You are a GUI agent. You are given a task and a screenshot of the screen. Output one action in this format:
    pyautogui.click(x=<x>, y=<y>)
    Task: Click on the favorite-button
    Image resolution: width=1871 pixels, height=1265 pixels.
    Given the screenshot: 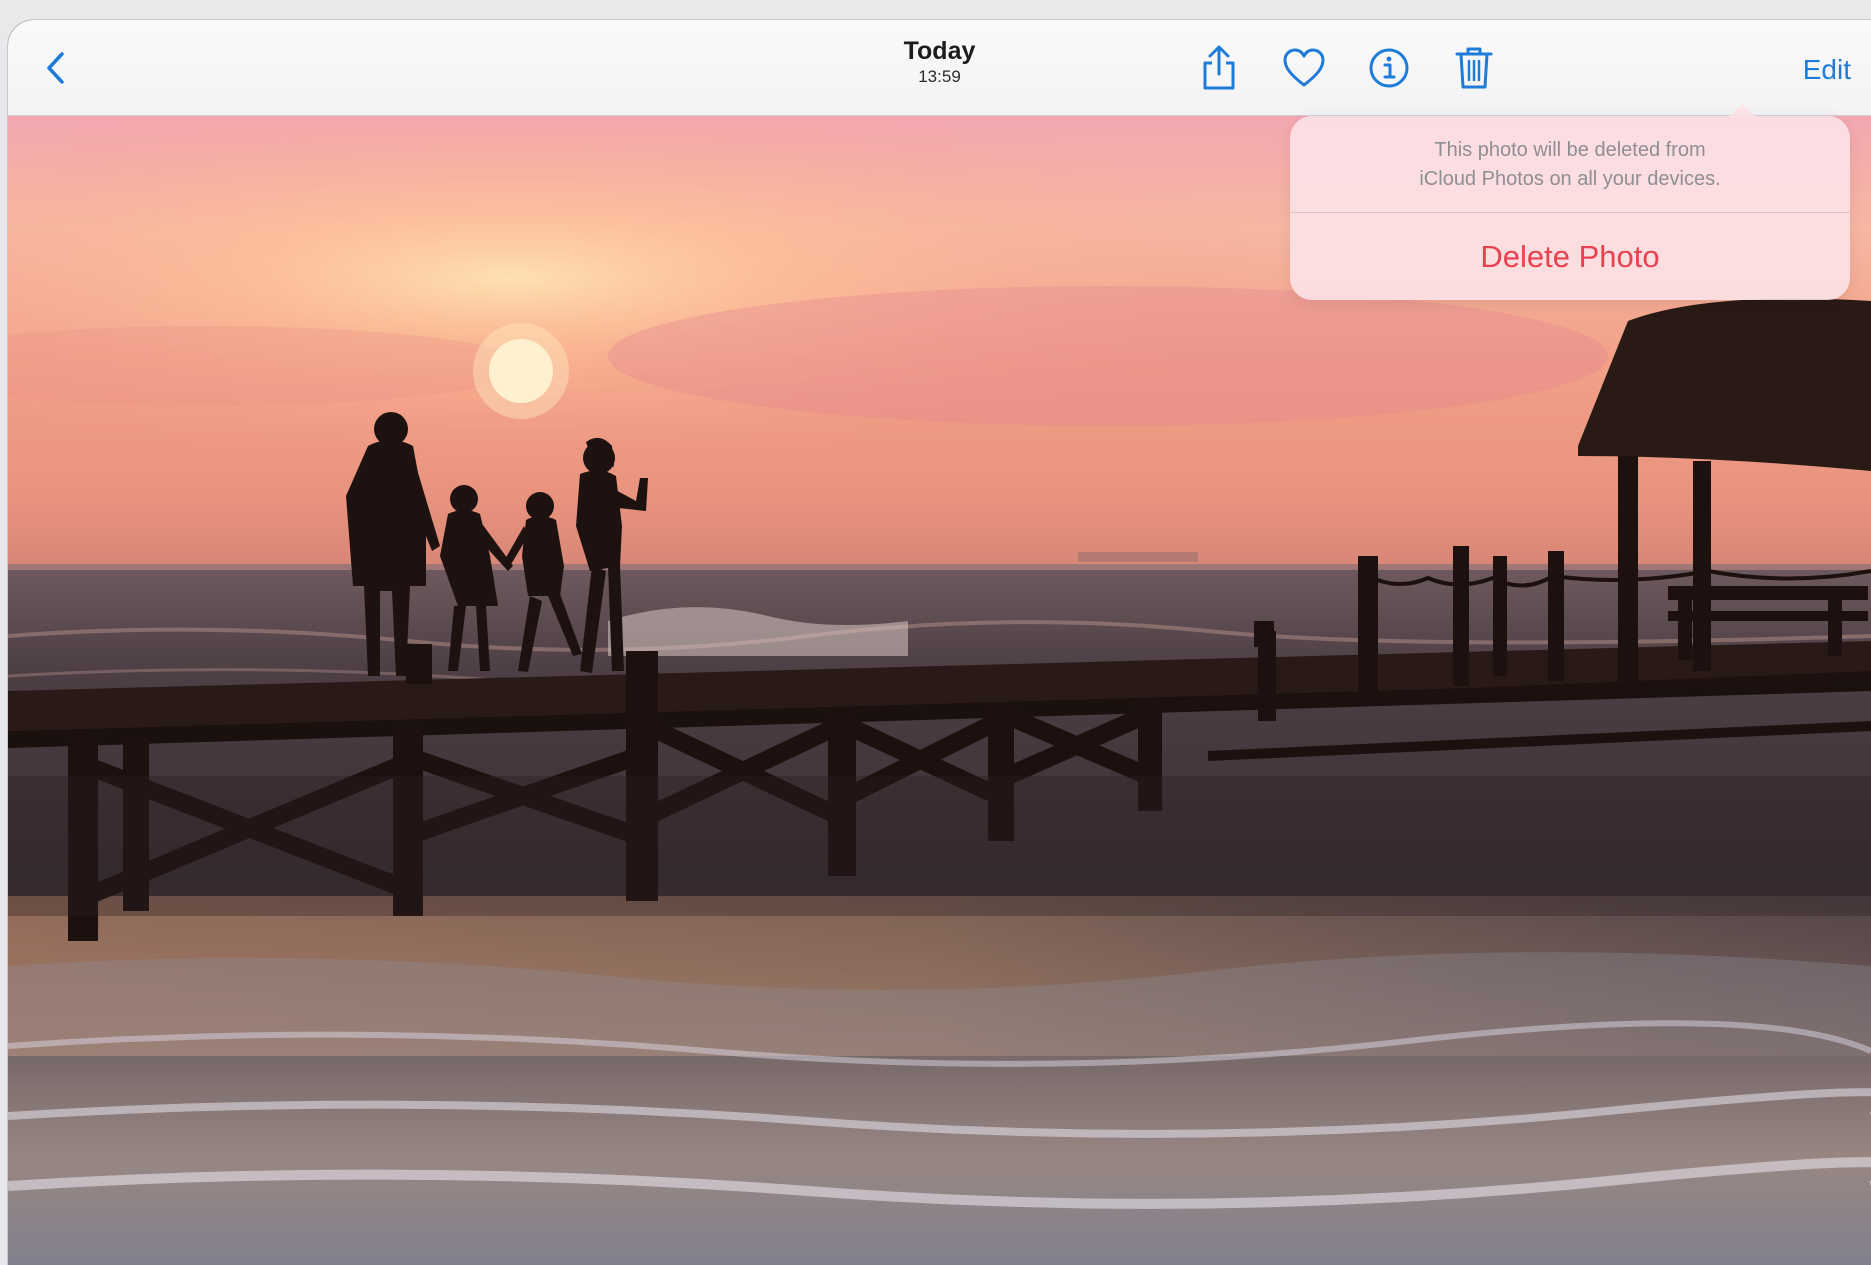 What is the action you would take?
    pyautogui.click(x=1304, y=68)
    